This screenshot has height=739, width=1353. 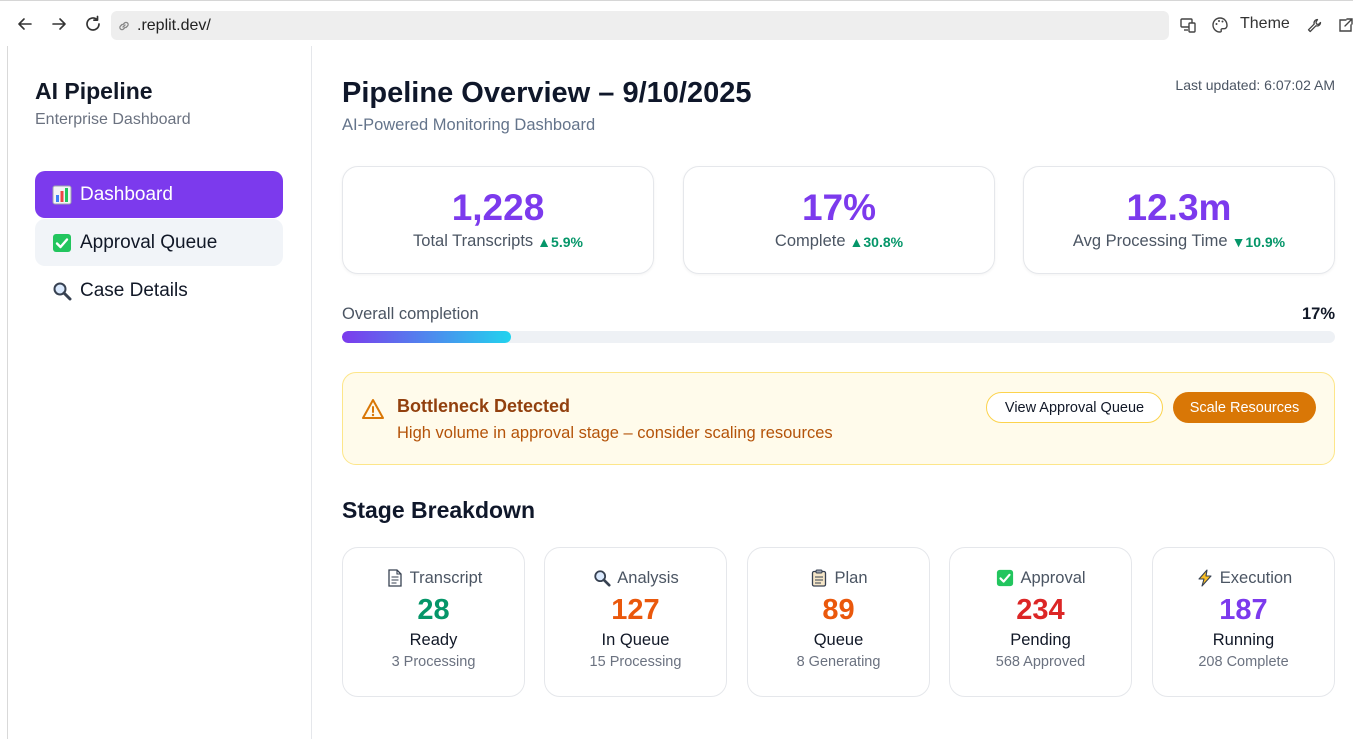 I want to click on stat-card-total-transcripts: 1,228 Total Transcripts ▲5.9%, so click(x=498, y=220).